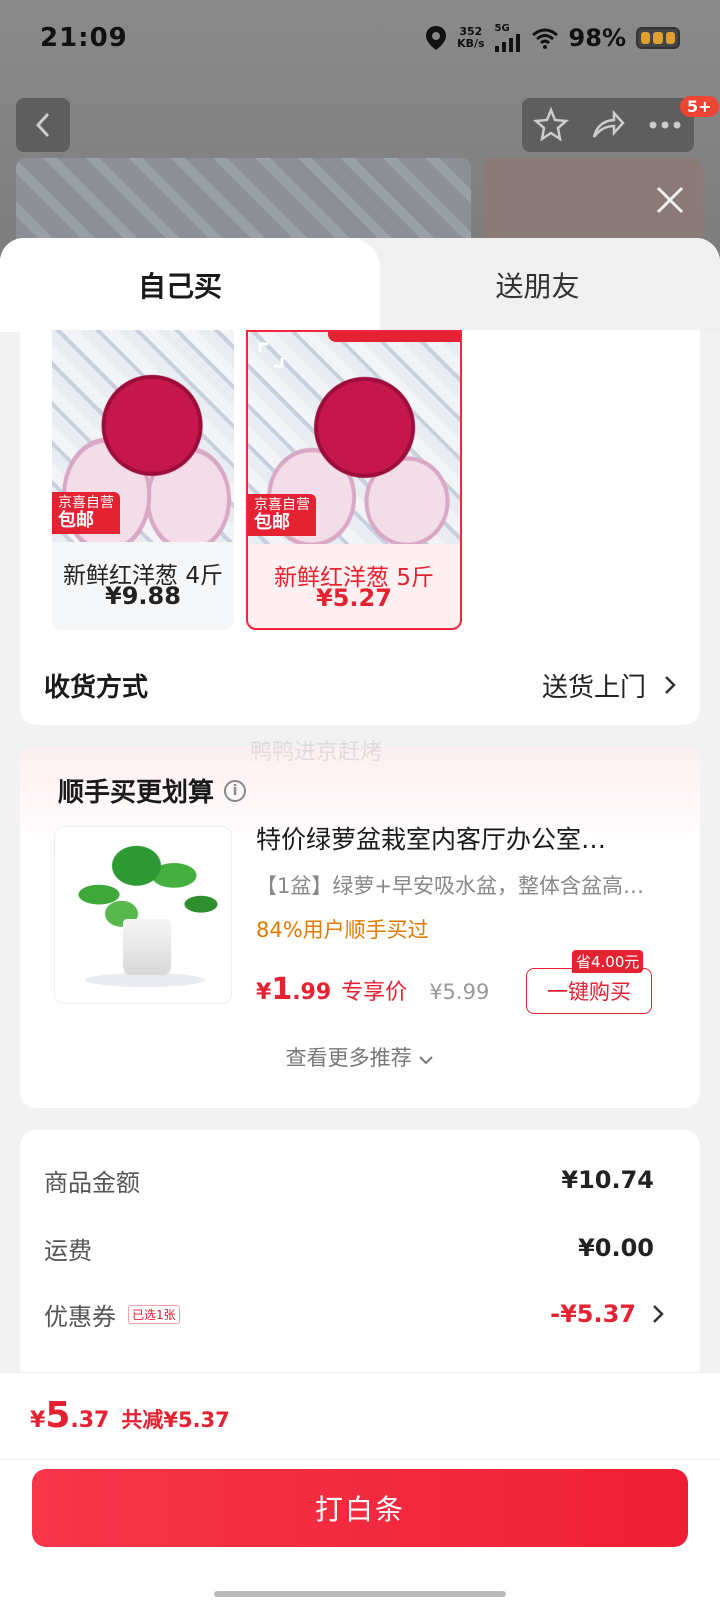 This screenshot has height=1600, width=720. Describe the element at coordinates (68, 1250) in the screenshot. I see `shipping-label: 运费` at that location.